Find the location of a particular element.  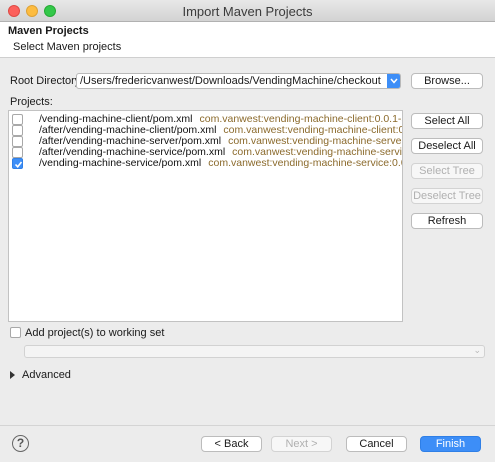

next-button: Next > is located at coordinates (301, 444).